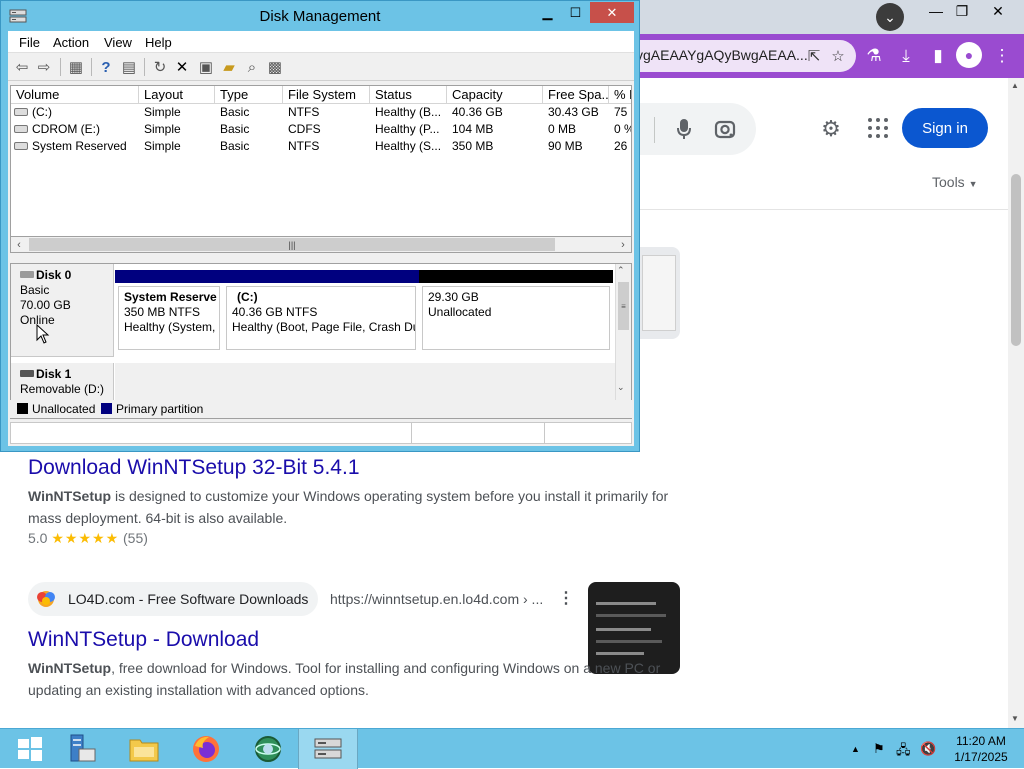  What do you see at coordinates (621, 270) in the screenshot?
I see `scroll-up-arrow-icon: ⌃` at bounding box center [621, 270].